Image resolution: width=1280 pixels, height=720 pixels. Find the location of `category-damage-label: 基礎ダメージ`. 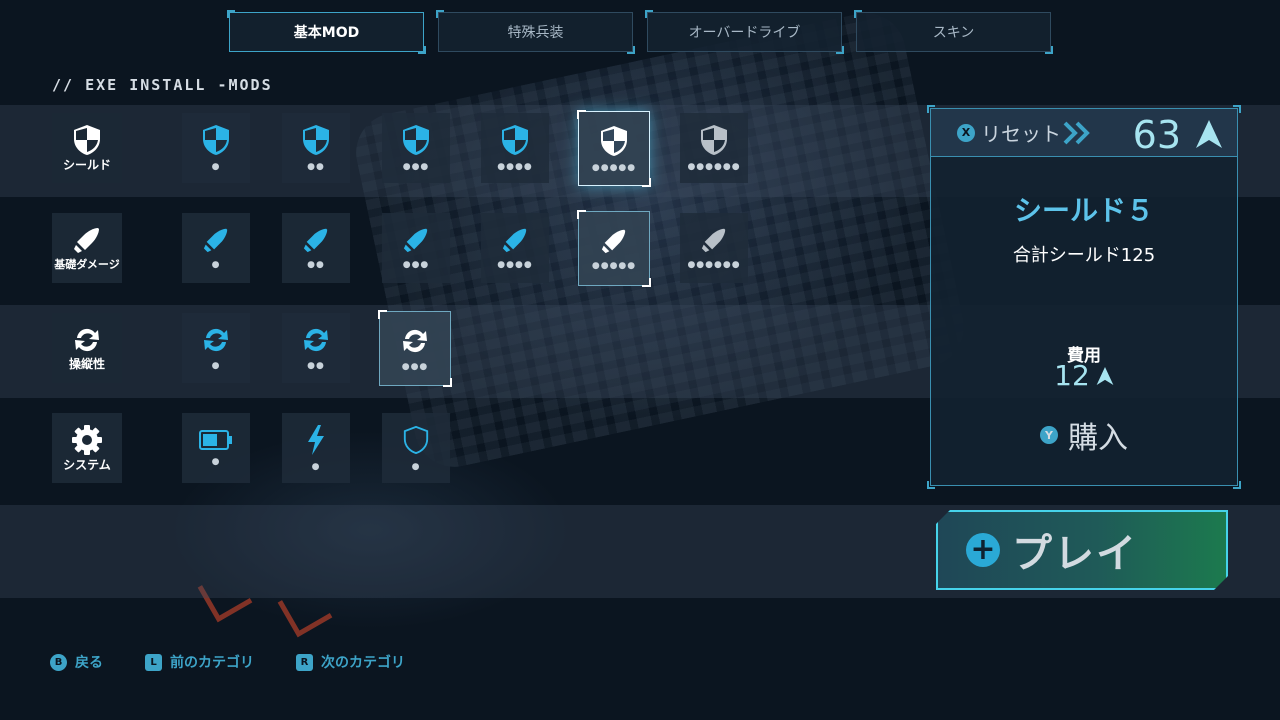

category-damage-label: 基礎ダメージ is located at coordinates (87, 264).